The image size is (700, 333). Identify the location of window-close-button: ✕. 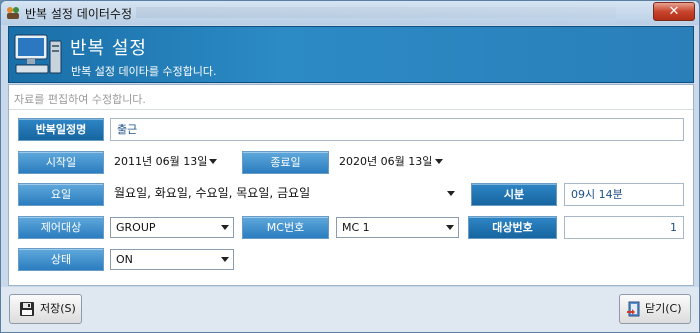
(674, 11).